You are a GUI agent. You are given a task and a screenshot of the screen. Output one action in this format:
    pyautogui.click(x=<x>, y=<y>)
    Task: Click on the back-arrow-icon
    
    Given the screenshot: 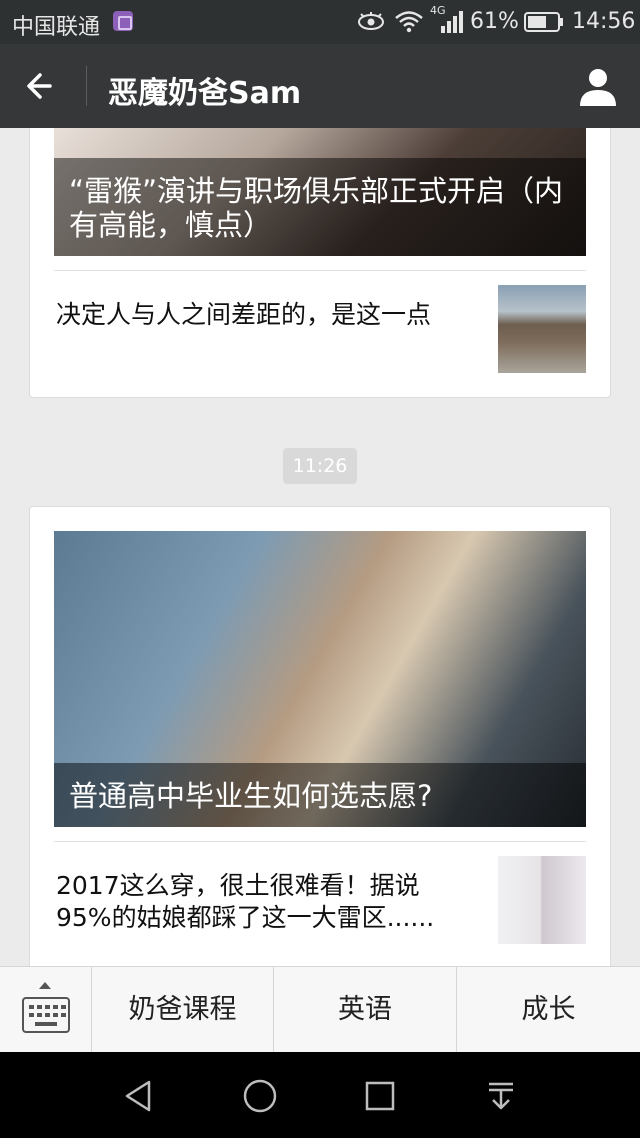 What is the action you would take?
    pyautogui.click(x=42, y=86)
    